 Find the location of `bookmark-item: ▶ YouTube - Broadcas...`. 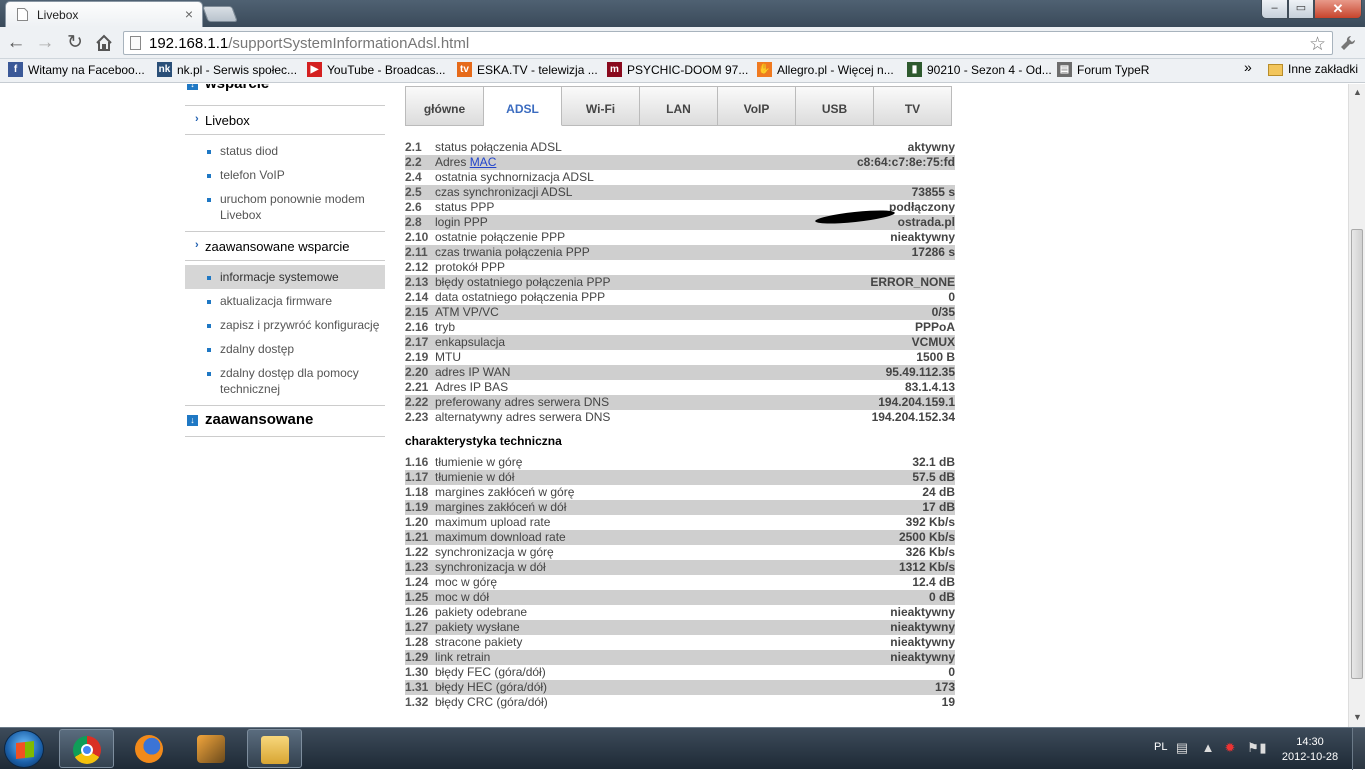

bookmark-item: ▶ YouTube - Broadcas... is located at coordinates (376, 71).